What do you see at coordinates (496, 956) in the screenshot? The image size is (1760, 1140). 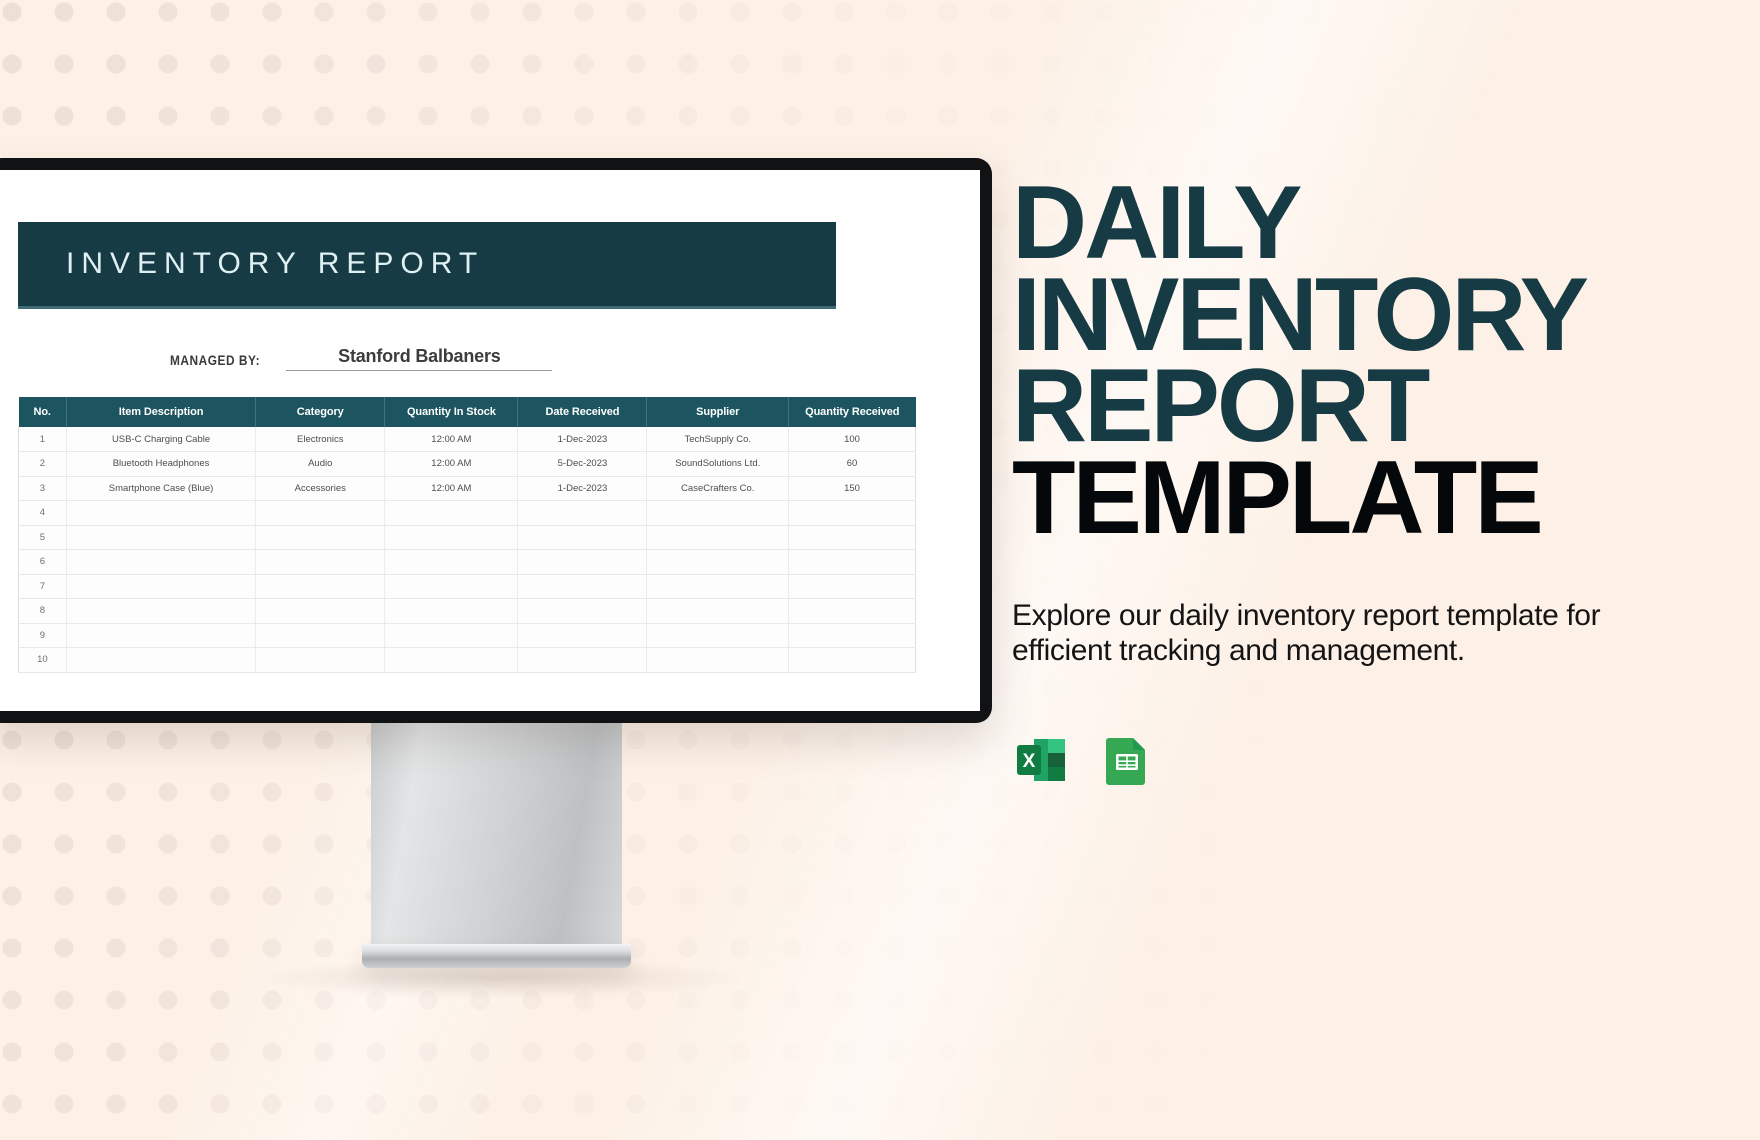 I see `monitor-stand-base` at bounding box center [496, 956].